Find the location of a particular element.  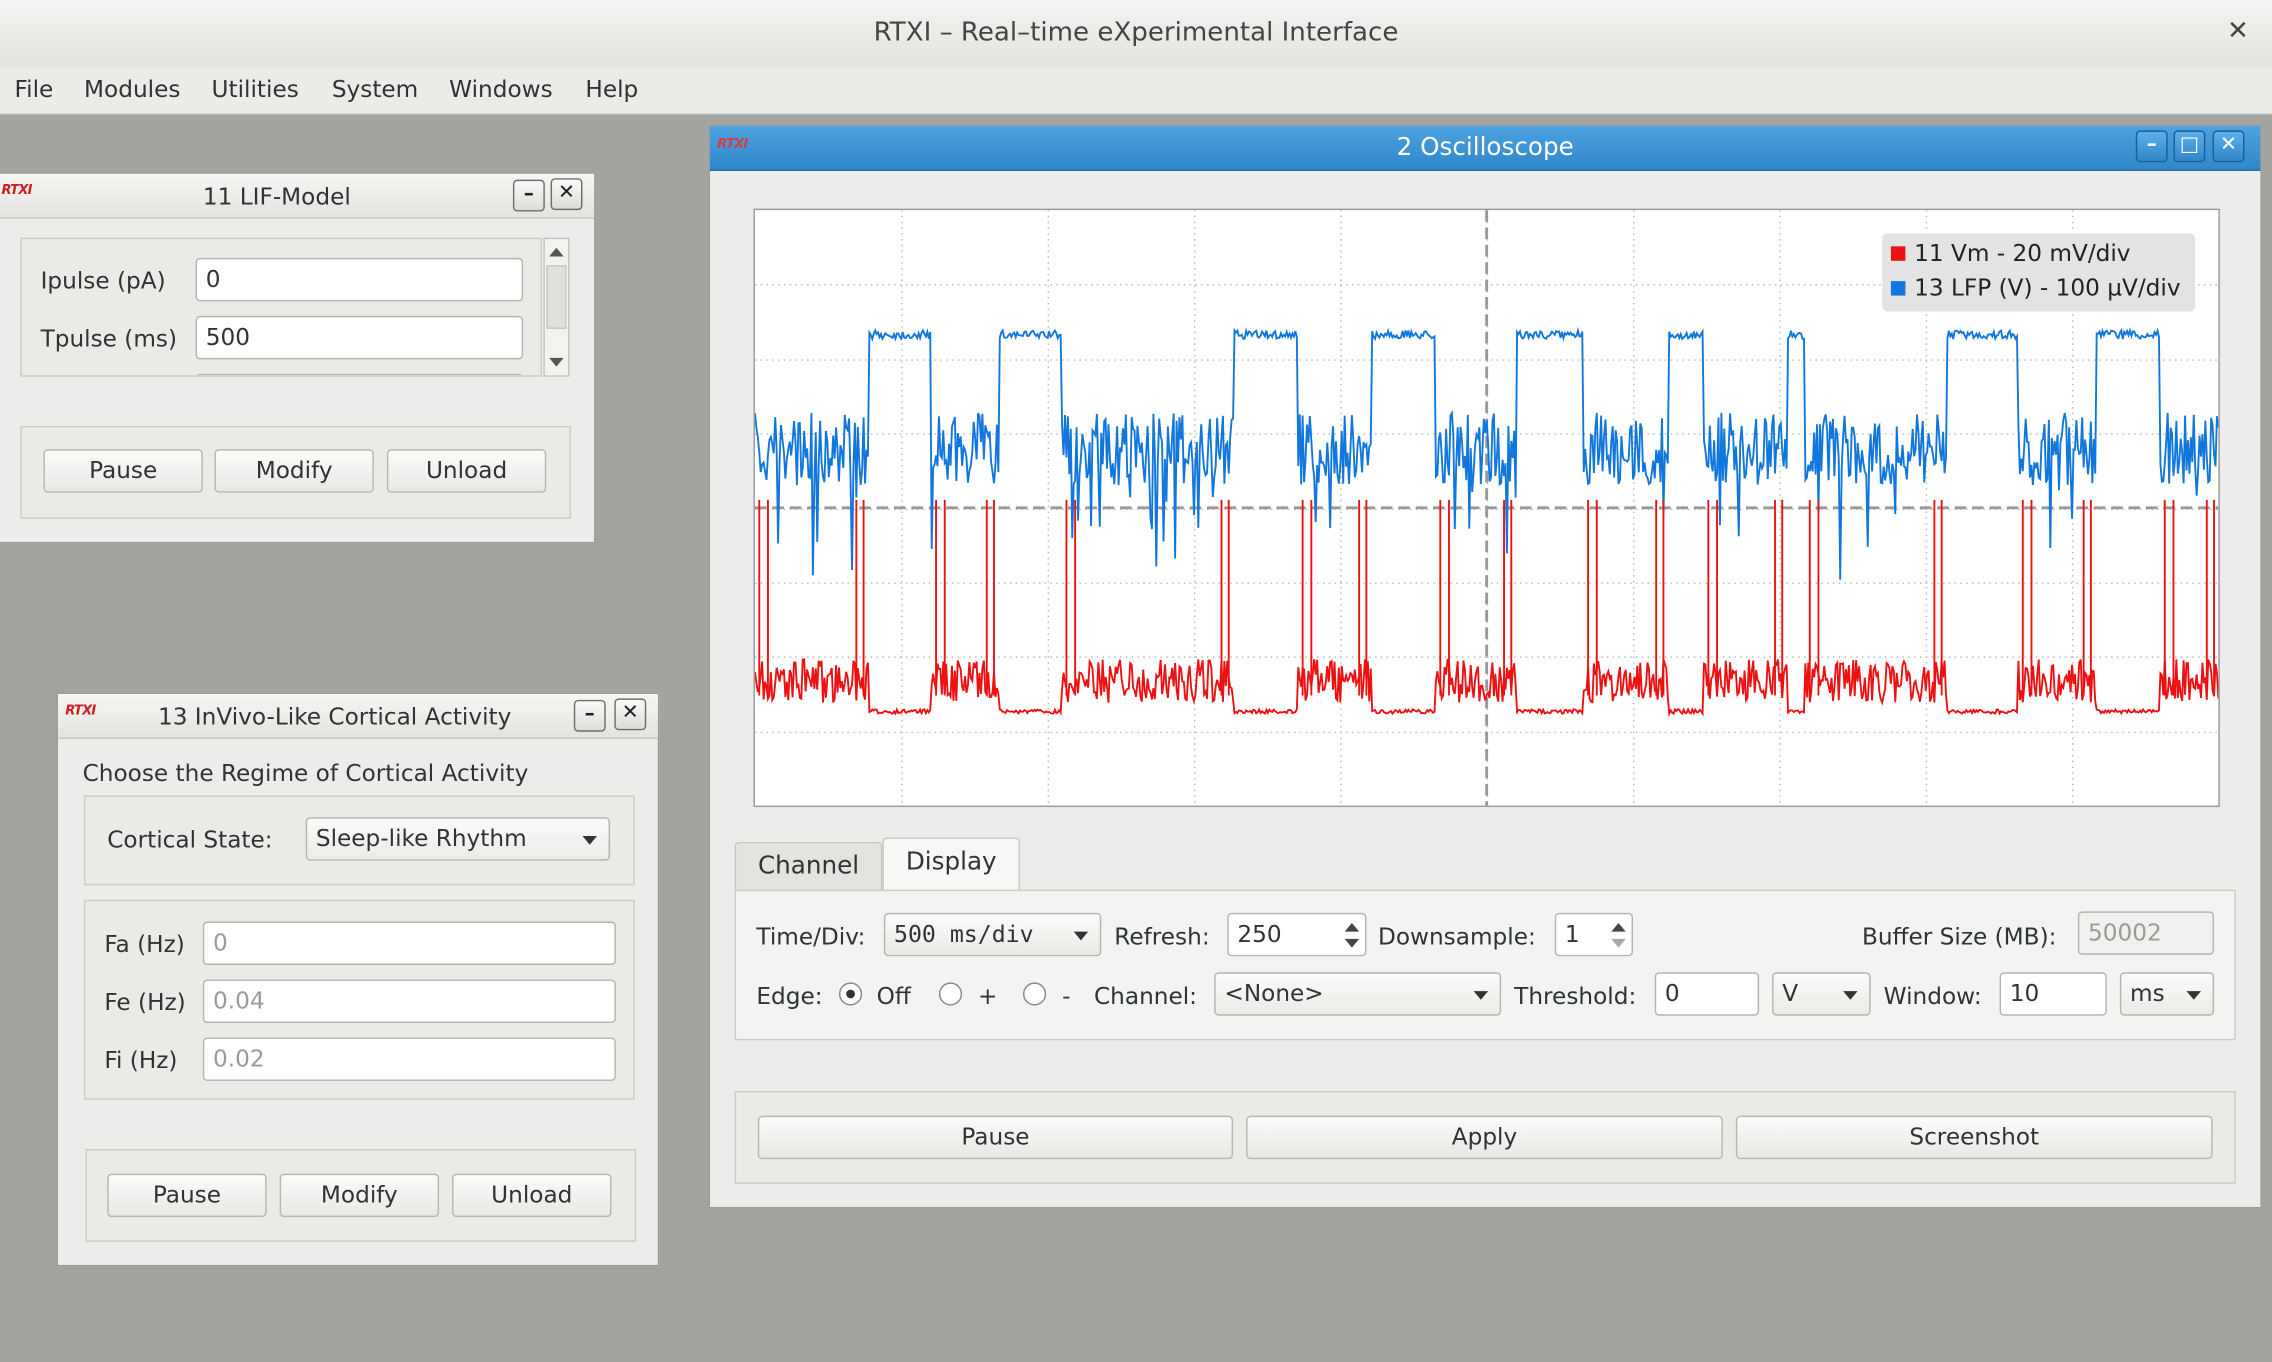

screenshot-button: Screenshot is located at coordinates (1974, 1137).